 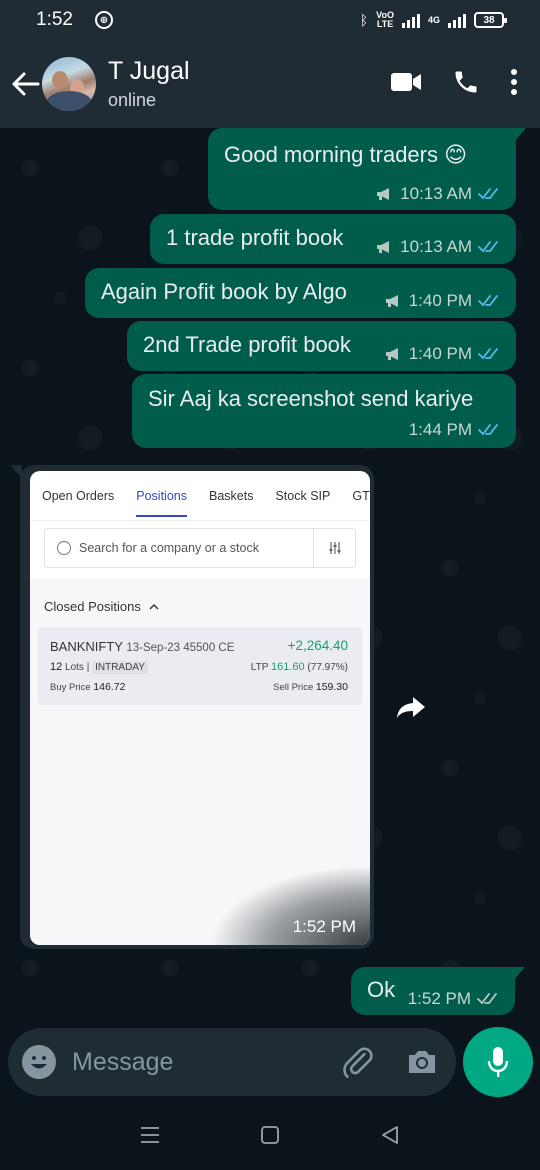 I want to click on screenshot-search: Search for a company or a stock, so click(x=200, y=548).